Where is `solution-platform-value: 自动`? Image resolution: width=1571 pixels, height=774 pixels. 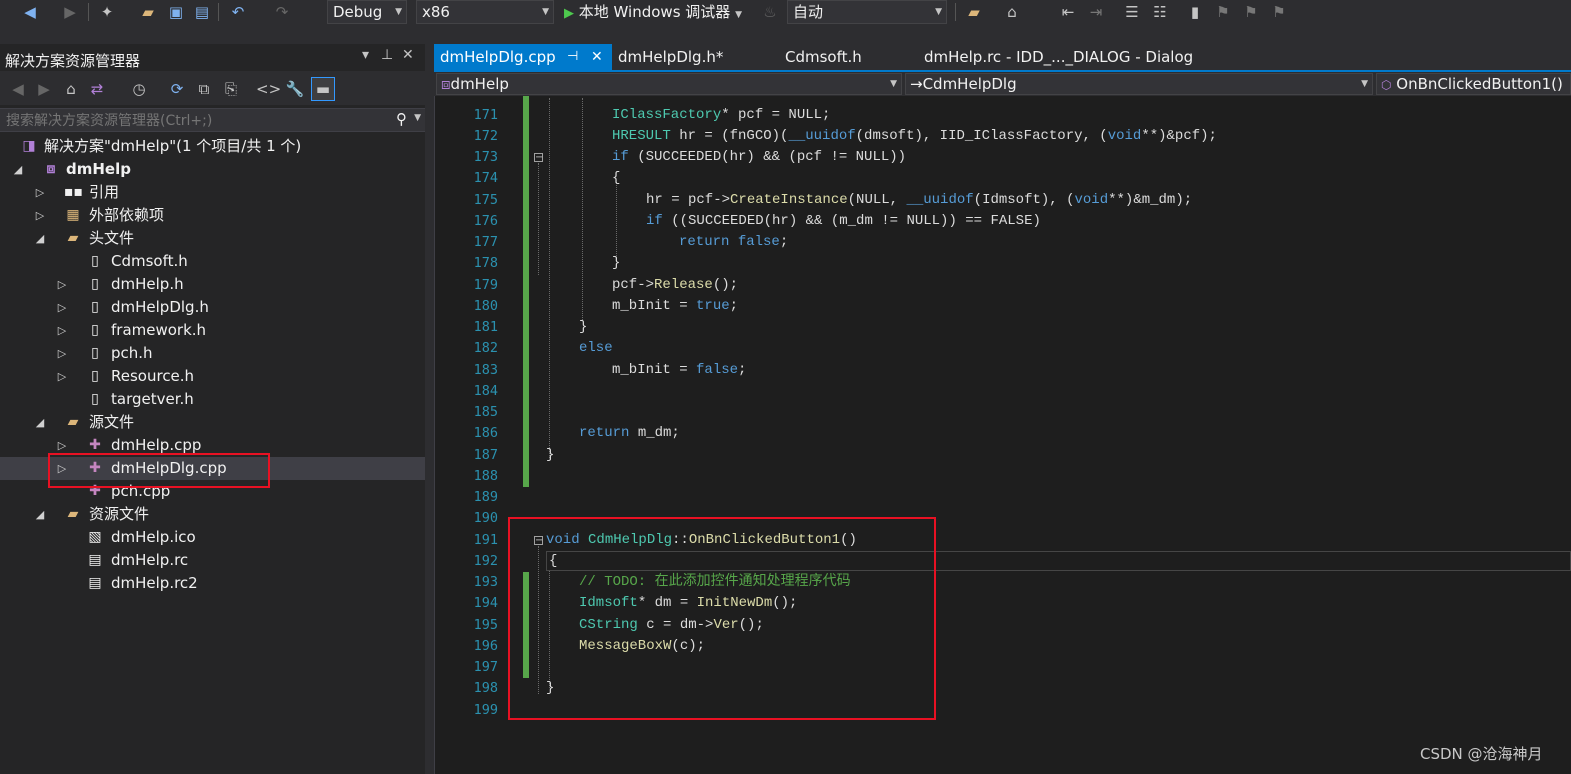
solution-platform-value: 自动 is located at coordinates (808, 12).